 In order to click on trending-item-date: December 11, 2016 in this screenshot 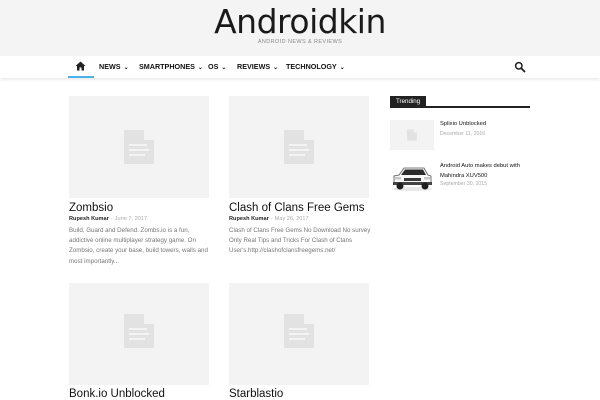, I will do `click(463, 134)`.